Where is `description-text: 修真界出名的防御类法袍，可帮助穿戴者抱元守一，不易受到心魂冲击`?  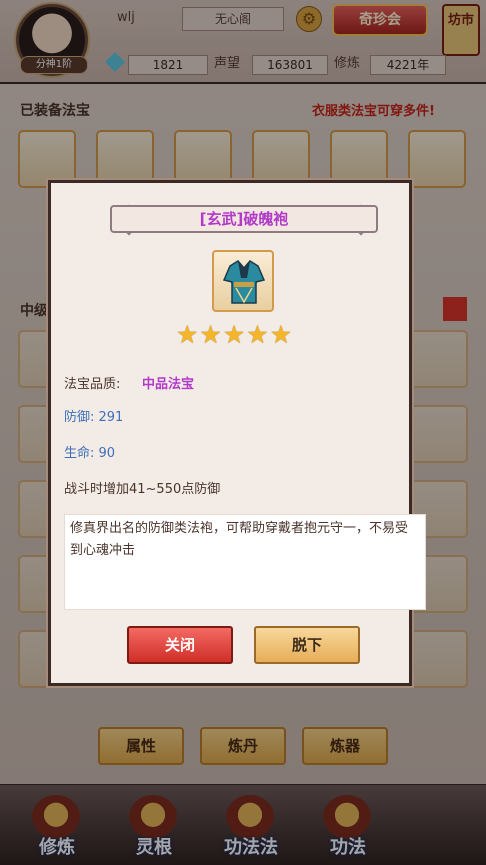 description-text: 修真界出名的防御类法袍，可帮助穿戴者抱元守一，不易受到心魂冲击 is located at coordinates (239, 539).